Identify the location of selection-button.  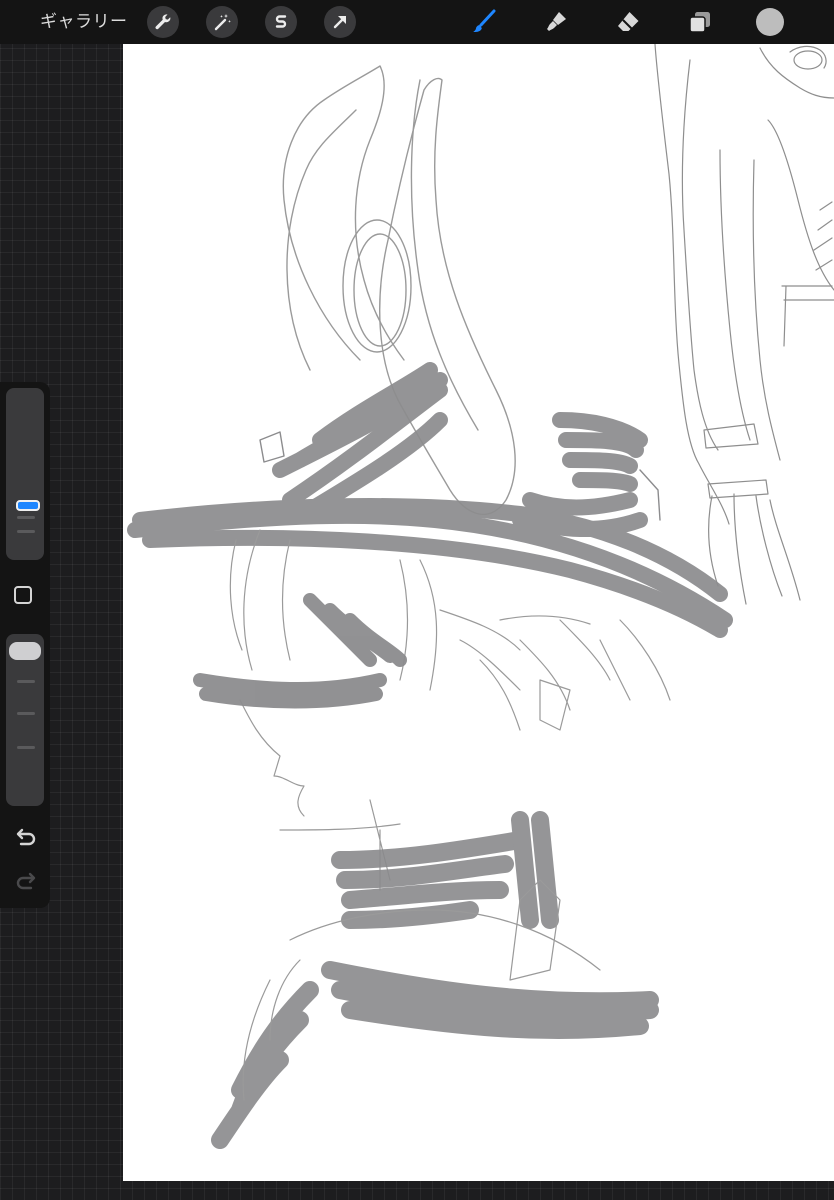
(281, 22).